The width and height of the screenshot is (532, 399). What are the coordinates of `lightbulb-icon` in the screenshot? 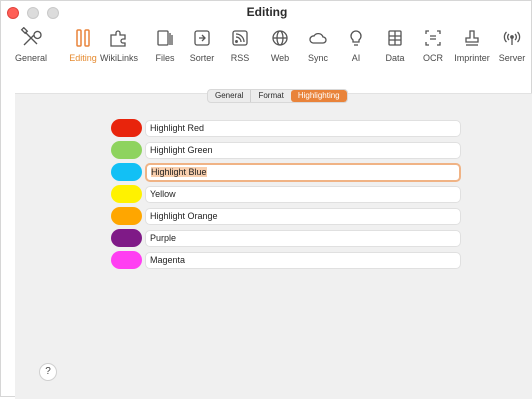 It's located at (356, 38).